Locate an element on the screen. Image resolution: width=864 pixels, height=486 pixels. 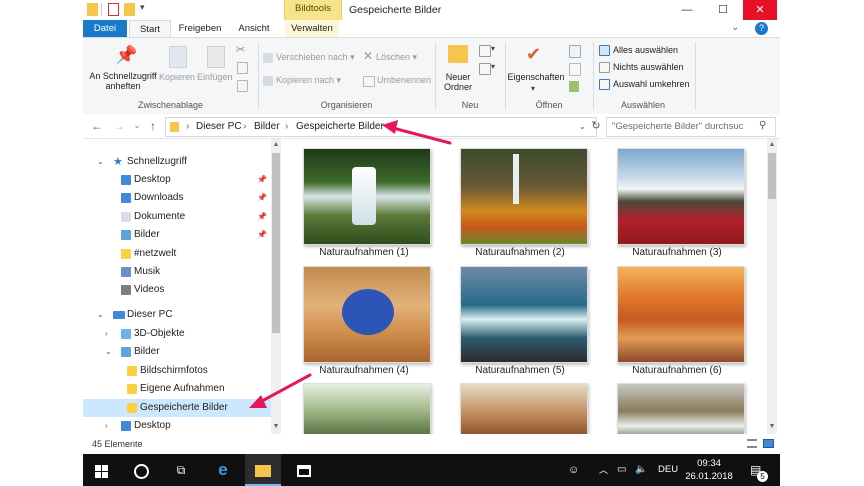
tree-item-gespeicherte-bilder: Gespeicherte Bilder is located at coordinates (177, 408).